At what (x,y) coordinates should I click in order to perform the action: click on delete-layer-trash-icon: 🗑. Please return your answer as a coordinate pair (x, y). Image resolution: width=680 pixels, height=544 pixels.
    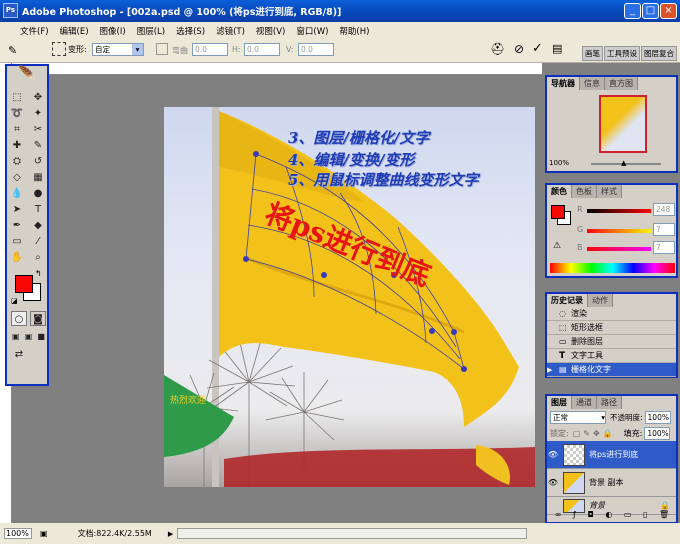
    Looking at the image, I should click on (664, 516).